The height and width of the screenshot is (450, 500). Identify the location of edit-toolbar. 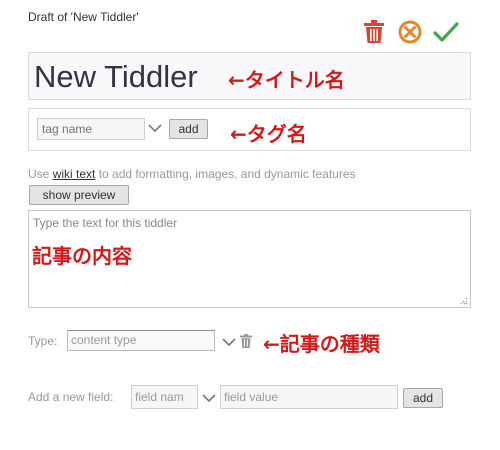
(410, 32).